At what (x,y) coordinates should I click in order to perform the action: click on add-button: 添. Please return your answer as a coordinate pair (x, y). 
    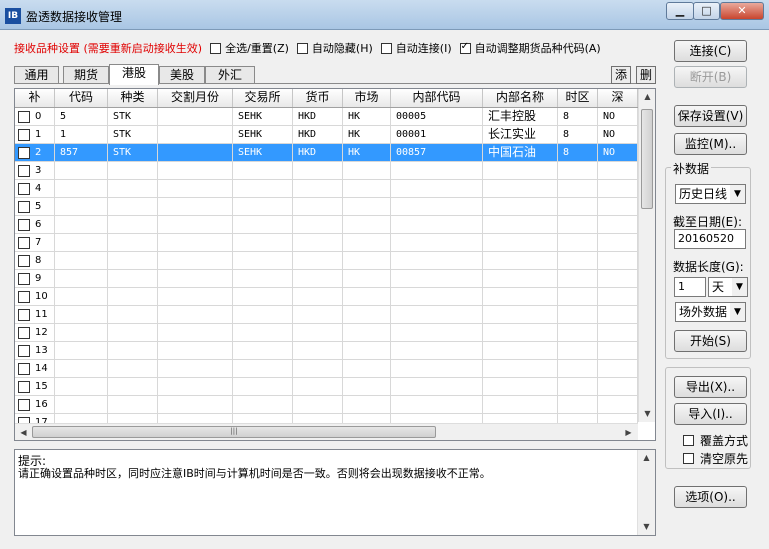
    Looking at the image, I should click on (621, 75).